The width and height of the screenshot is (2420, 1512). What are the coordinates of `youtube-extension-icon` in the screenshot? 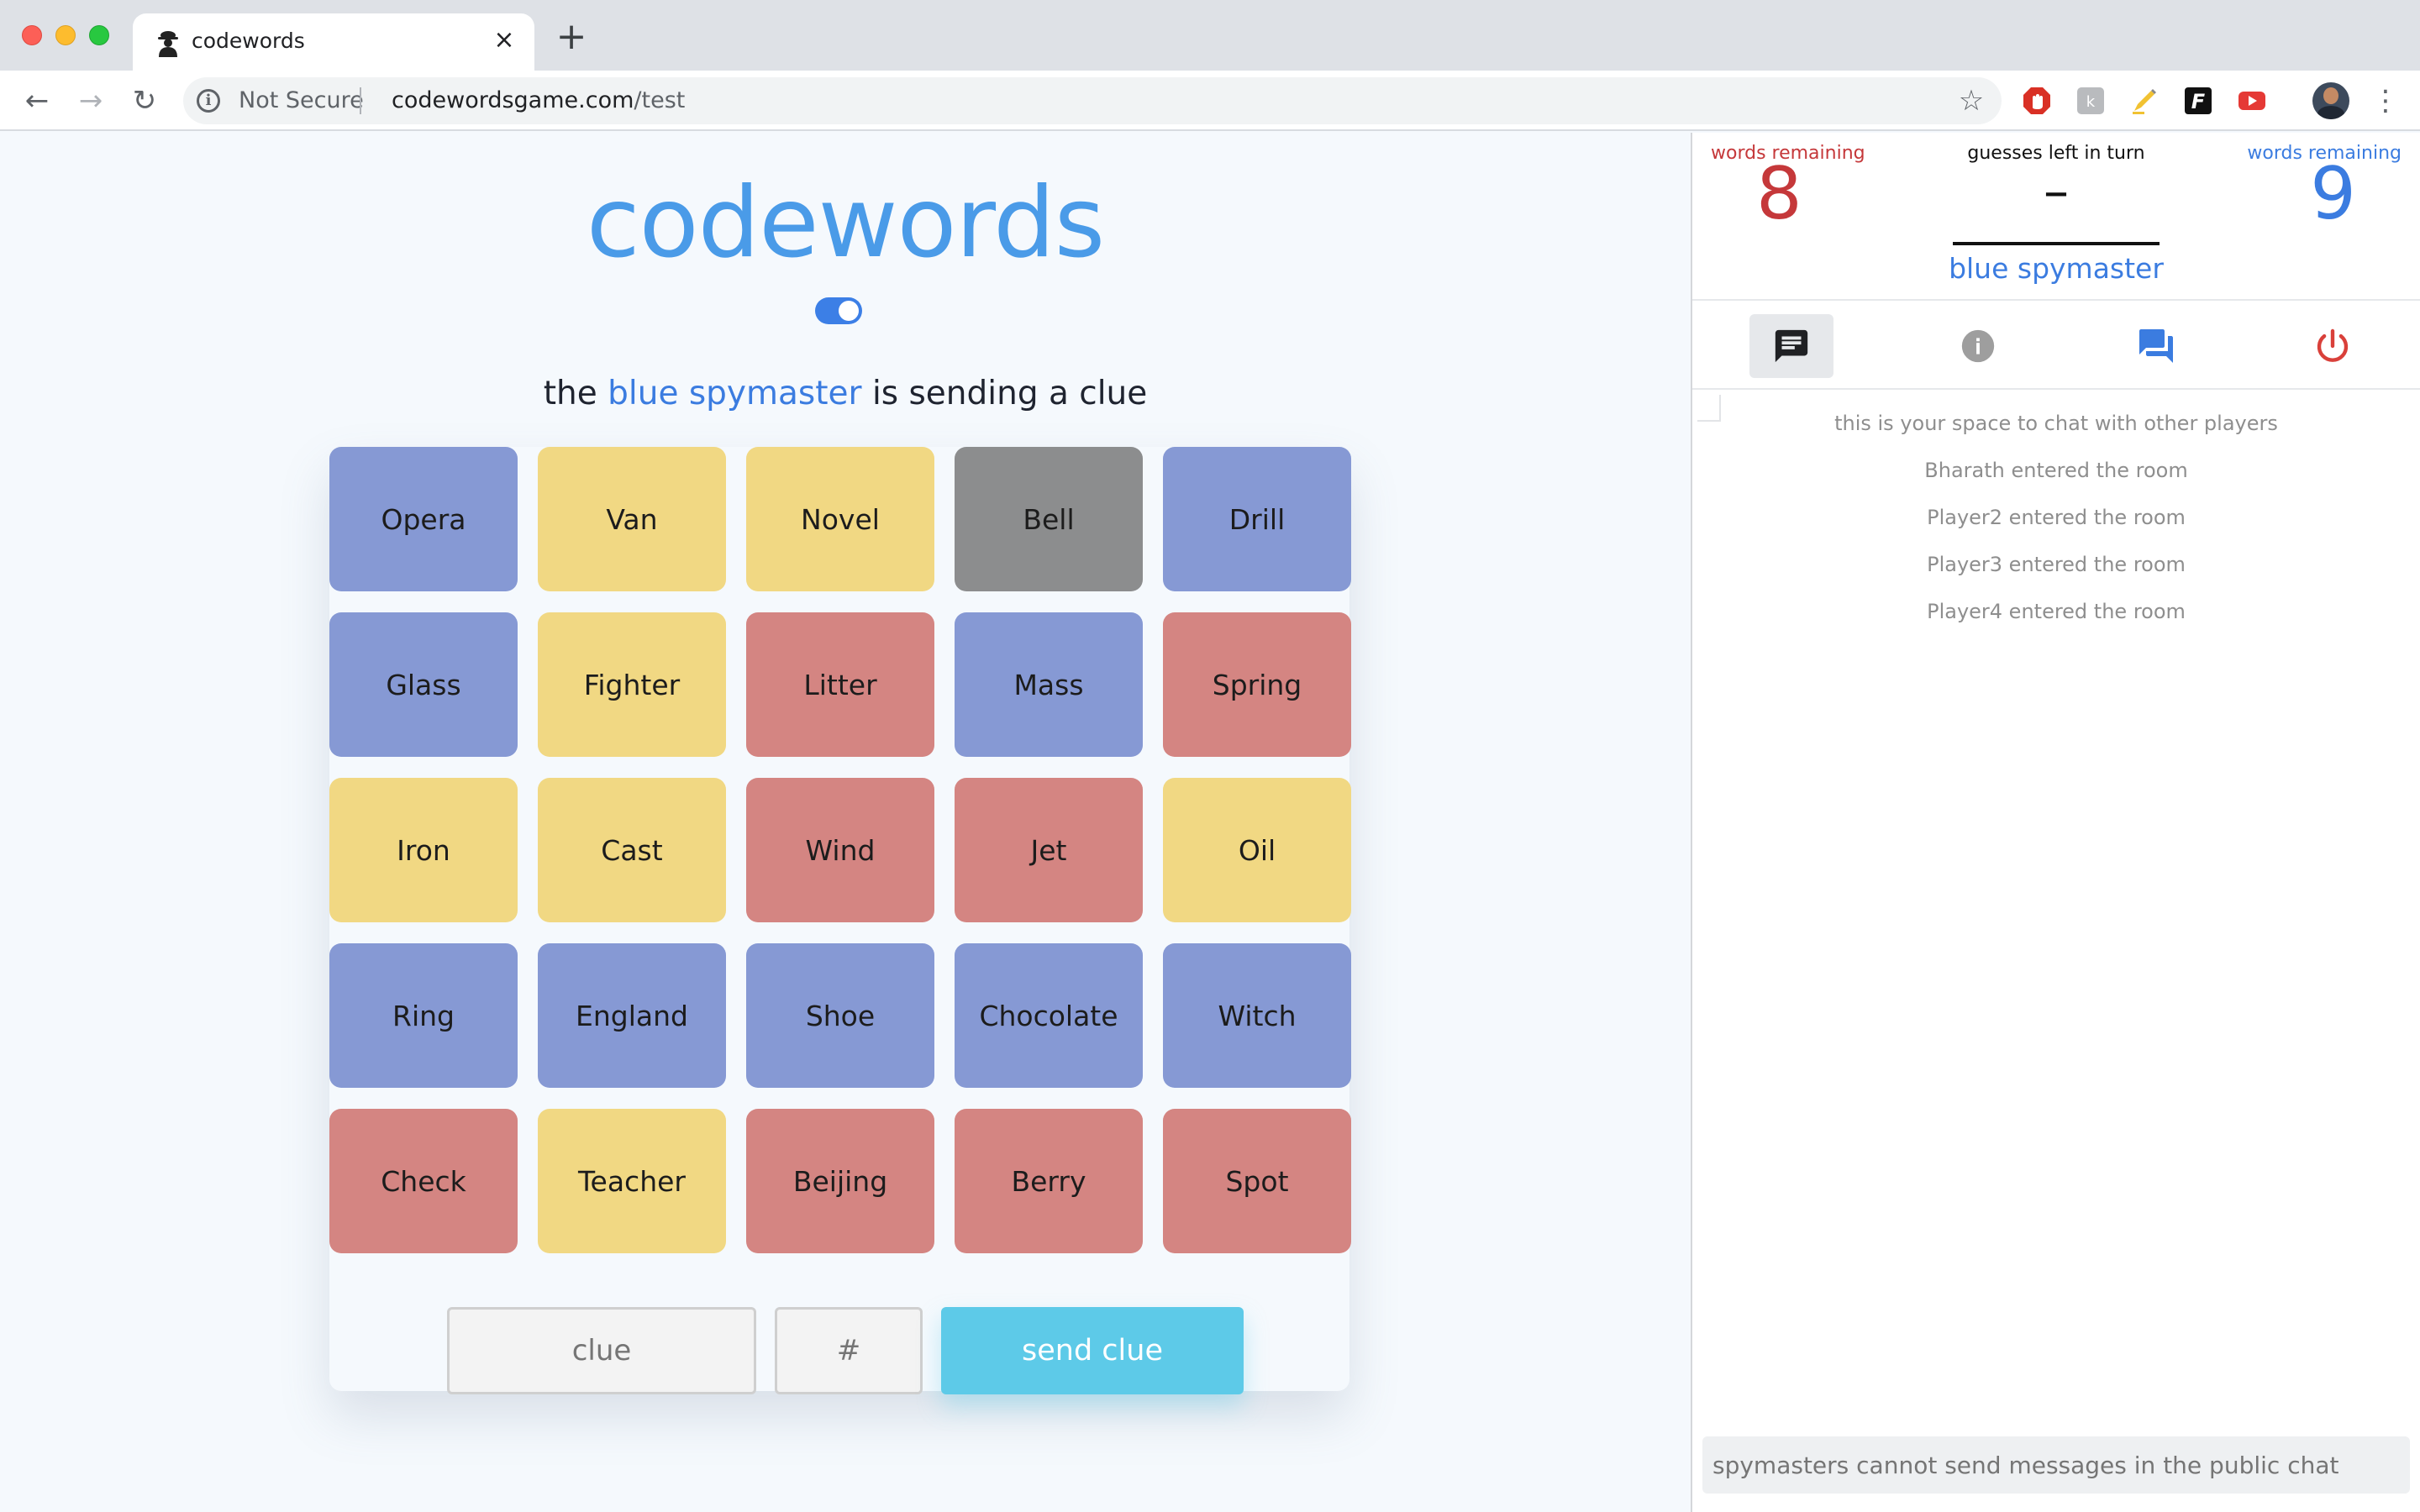 It's located at (2252, 101).